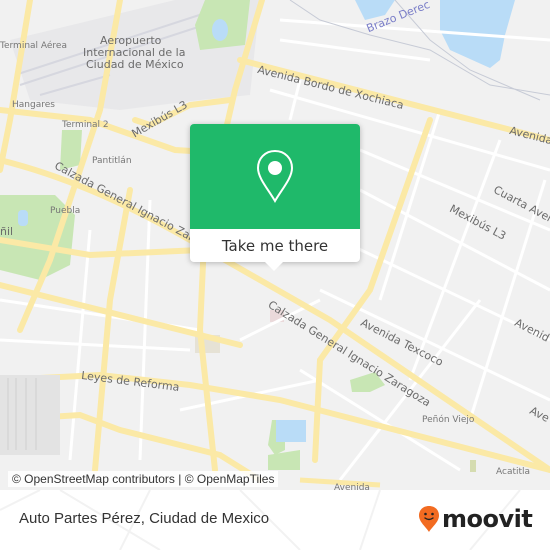 The height and width of the screenshot is (550, 550). I want to click on map-label-hangares: Hangares, so click(33, 105).